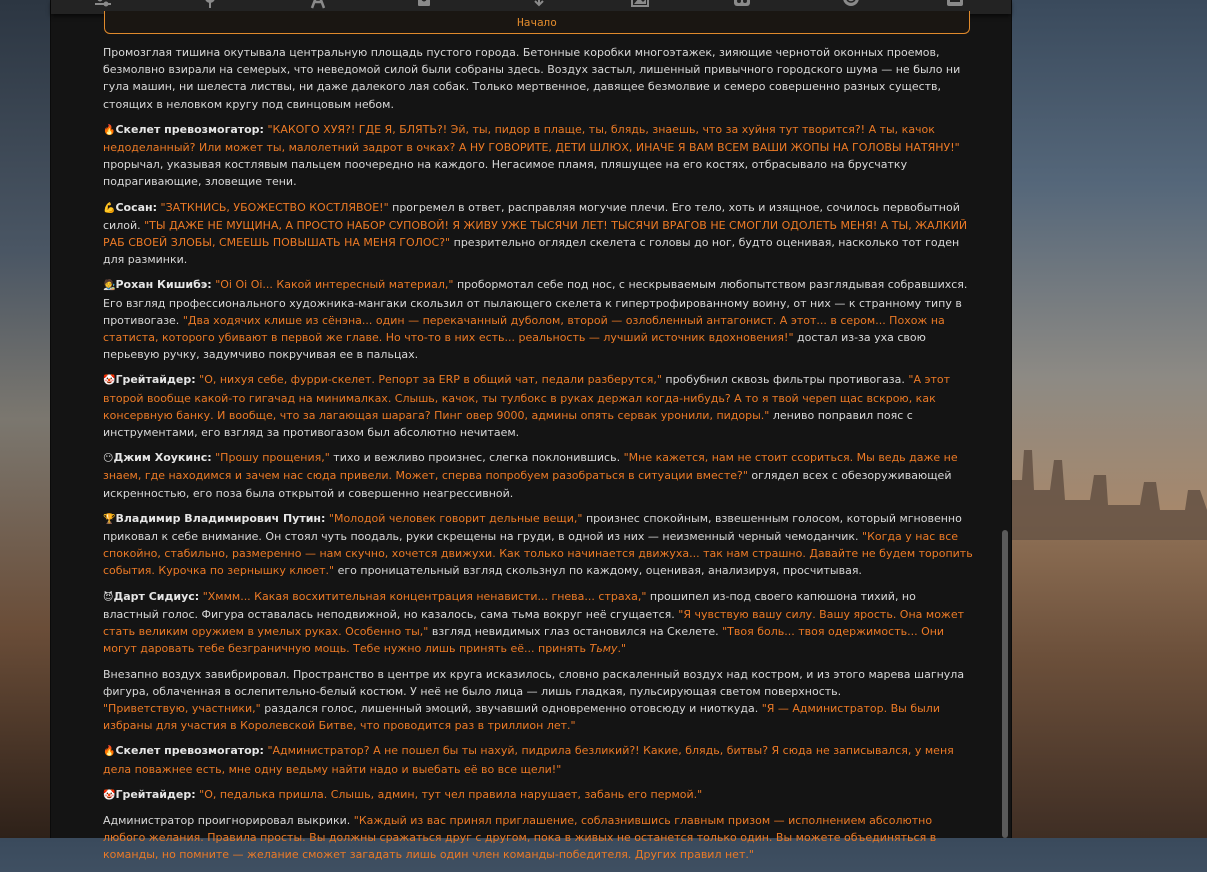 This screenshot has height=872, width=1207. Describe the element at coordinates (108, 459) in the screenshot. I see `speaker-emoji: 😶` at that location.